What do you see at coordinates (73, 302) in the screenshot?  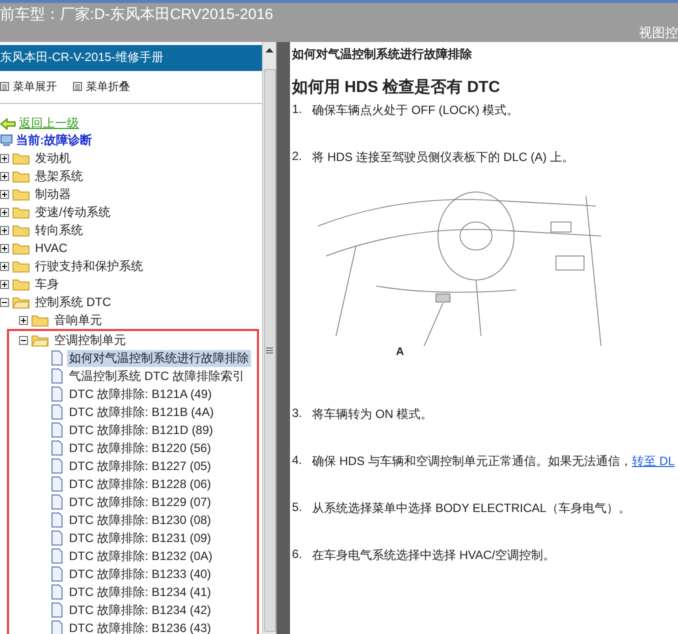 I see `tree-item: 控制系统 DTC` at bounding box center [73, 302].